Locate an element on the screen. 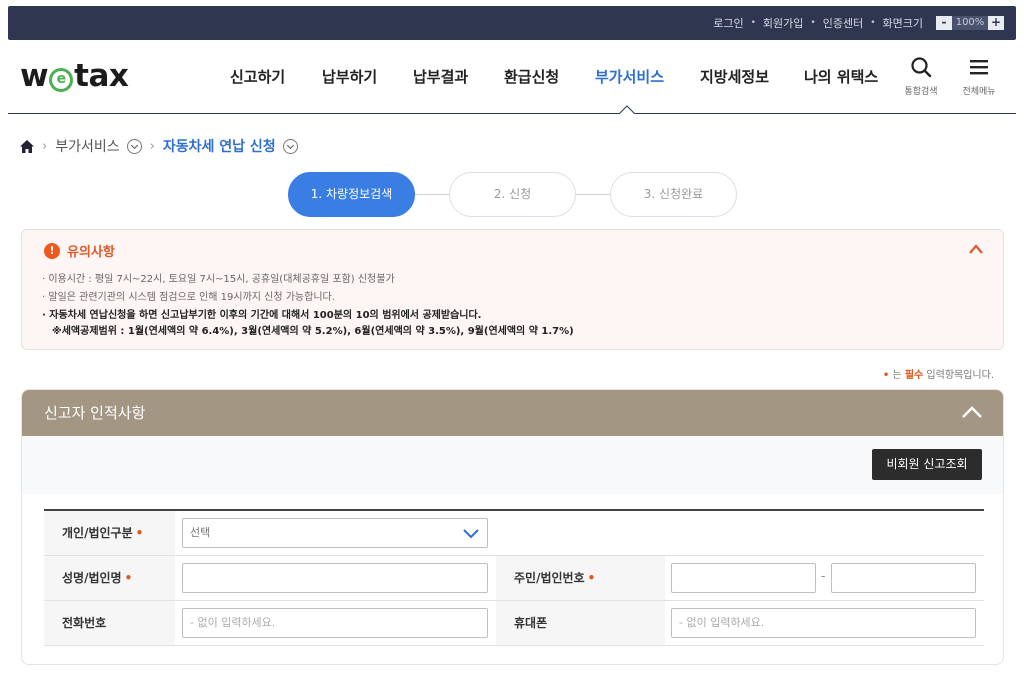  step-apply: 2. 신청 is located at coordinates (512, 194).